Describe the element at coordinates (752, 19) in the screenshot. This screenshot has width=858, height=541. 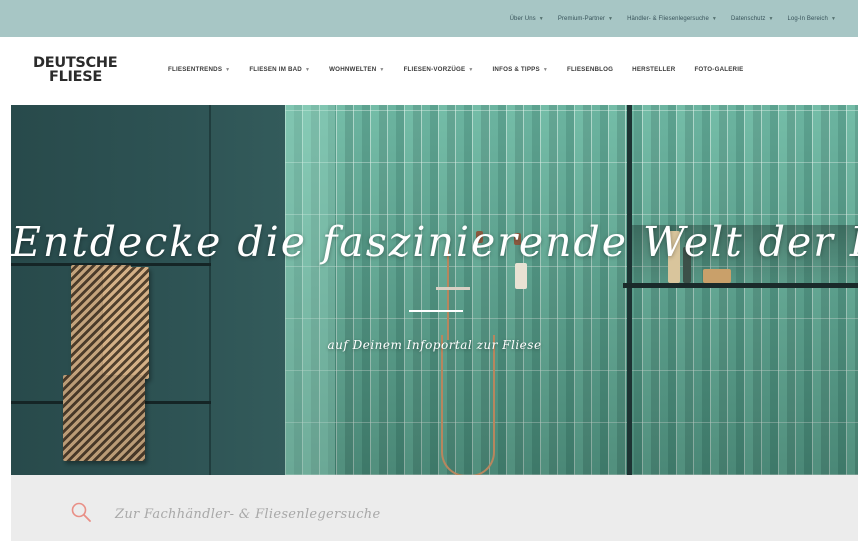
I see `topnav-item-datenschutz: Datenschutz ▼` at that location.